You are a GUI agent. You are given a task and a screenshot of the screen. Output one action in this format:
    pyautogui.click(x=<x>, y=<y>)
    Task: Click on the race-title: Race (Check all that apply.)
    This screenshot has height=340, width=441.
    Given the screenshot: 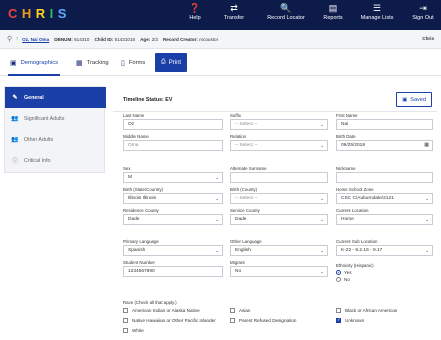 What is the action you would take?
    pyautogui.click(x=150, y=302)
    